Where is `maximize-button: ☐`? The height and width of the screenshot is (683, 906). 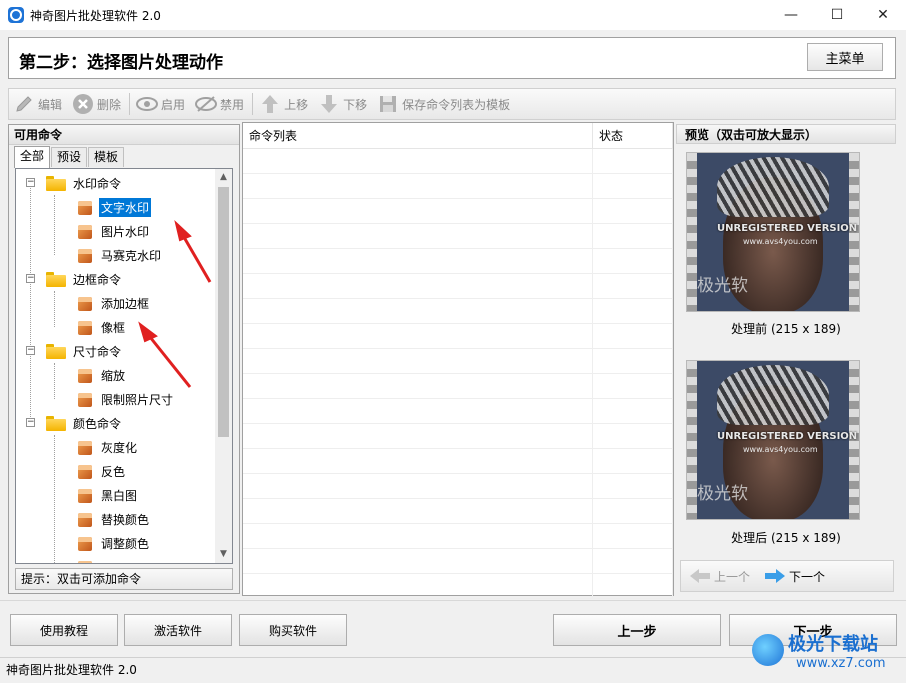
maximize-button: ☐ is located at coordinates (837, 15).